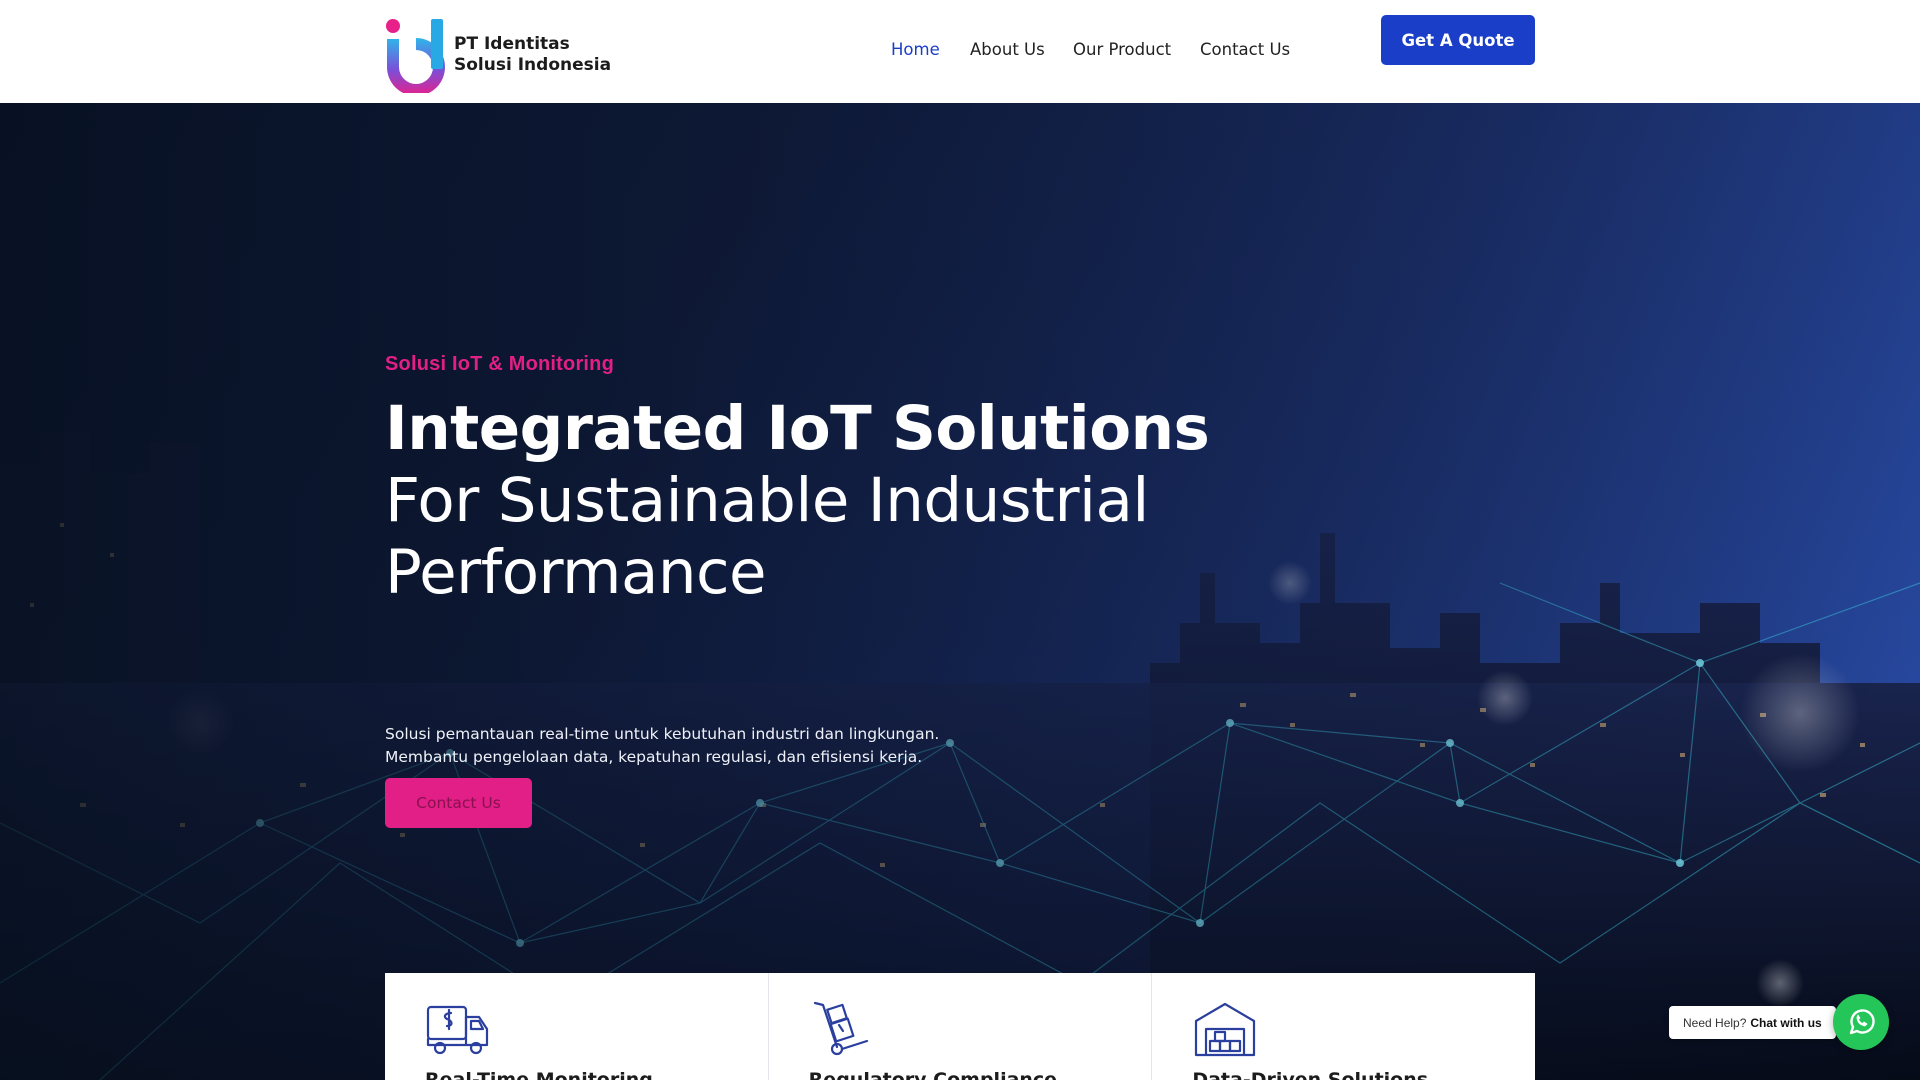 The height and width of the screenshot is (1080, 1920). What do you see at coordinates (840, 1028) in the screenshot?
I see `hand-truck-boxes-icon` at bounding box center [840, 1028].